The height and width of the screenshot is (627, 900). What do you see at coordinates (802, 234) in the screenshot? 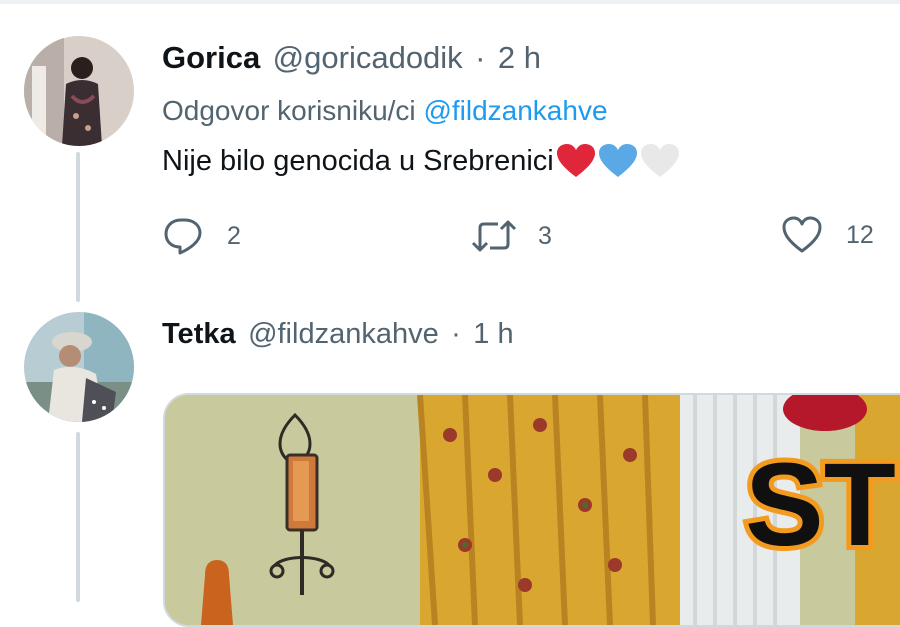
I see `like-icon` at bounding box center [802, 234].